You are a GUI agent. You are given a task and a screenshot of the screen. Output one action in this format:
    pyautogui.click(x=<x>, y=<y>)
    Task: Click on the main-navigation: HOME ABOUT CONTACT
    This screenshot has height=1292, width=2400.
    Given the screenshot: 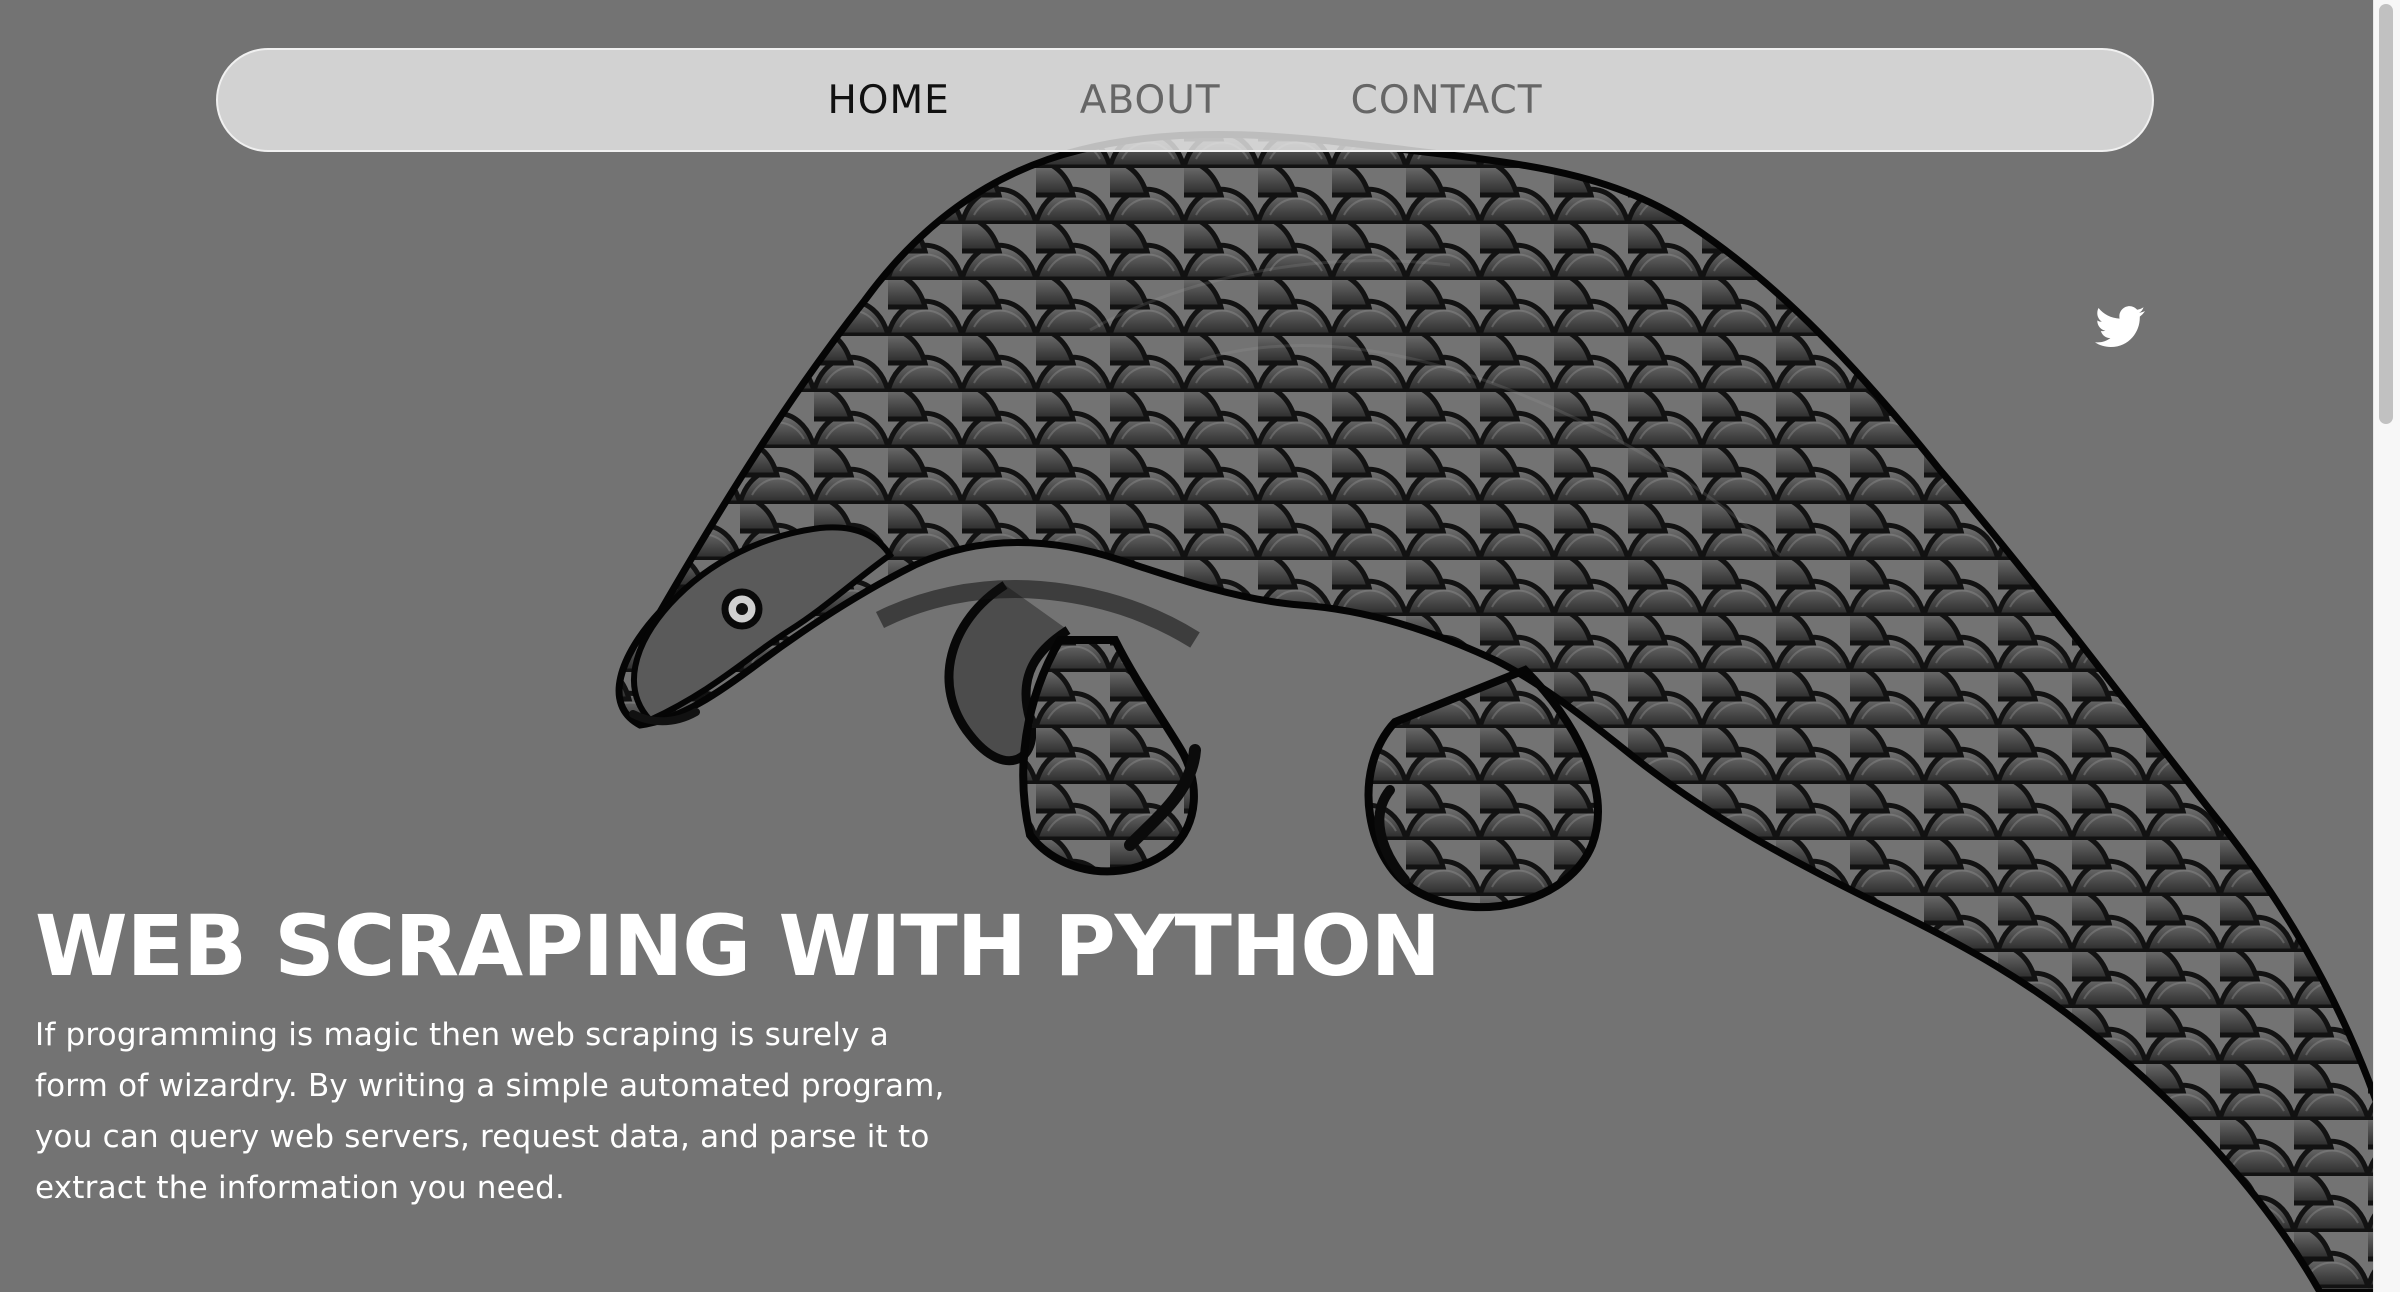 What is the action you would take?
    pyautogui.click(x=1185, y=100)
    